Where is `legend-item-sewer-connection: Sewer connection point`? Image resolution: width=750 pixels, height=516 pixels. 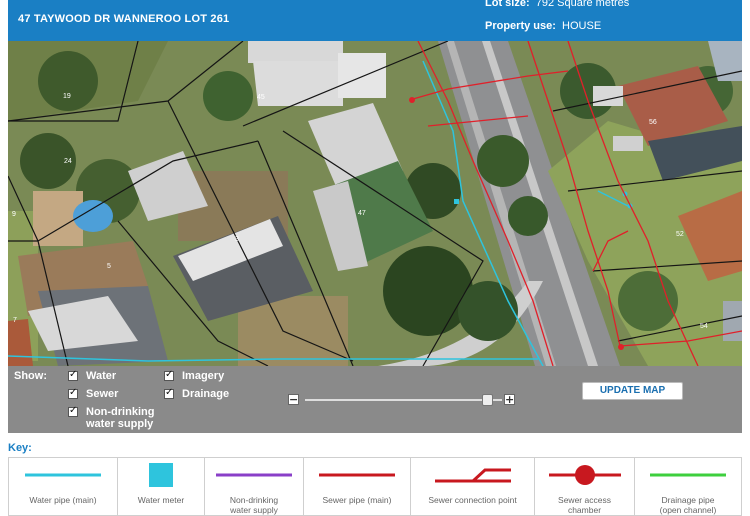 legend-item-sewer-connection: Sewer connection point is located at coordinates (473, 486).